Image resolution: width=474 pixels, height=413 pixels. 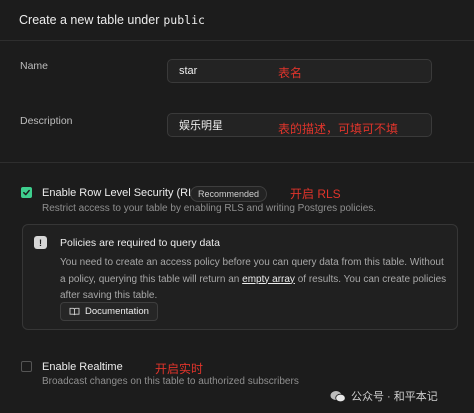 What do you see at coordinates (290, 73) in the screenshot?
I see `name-annotation: 表名` at bounding box center [290, 73].